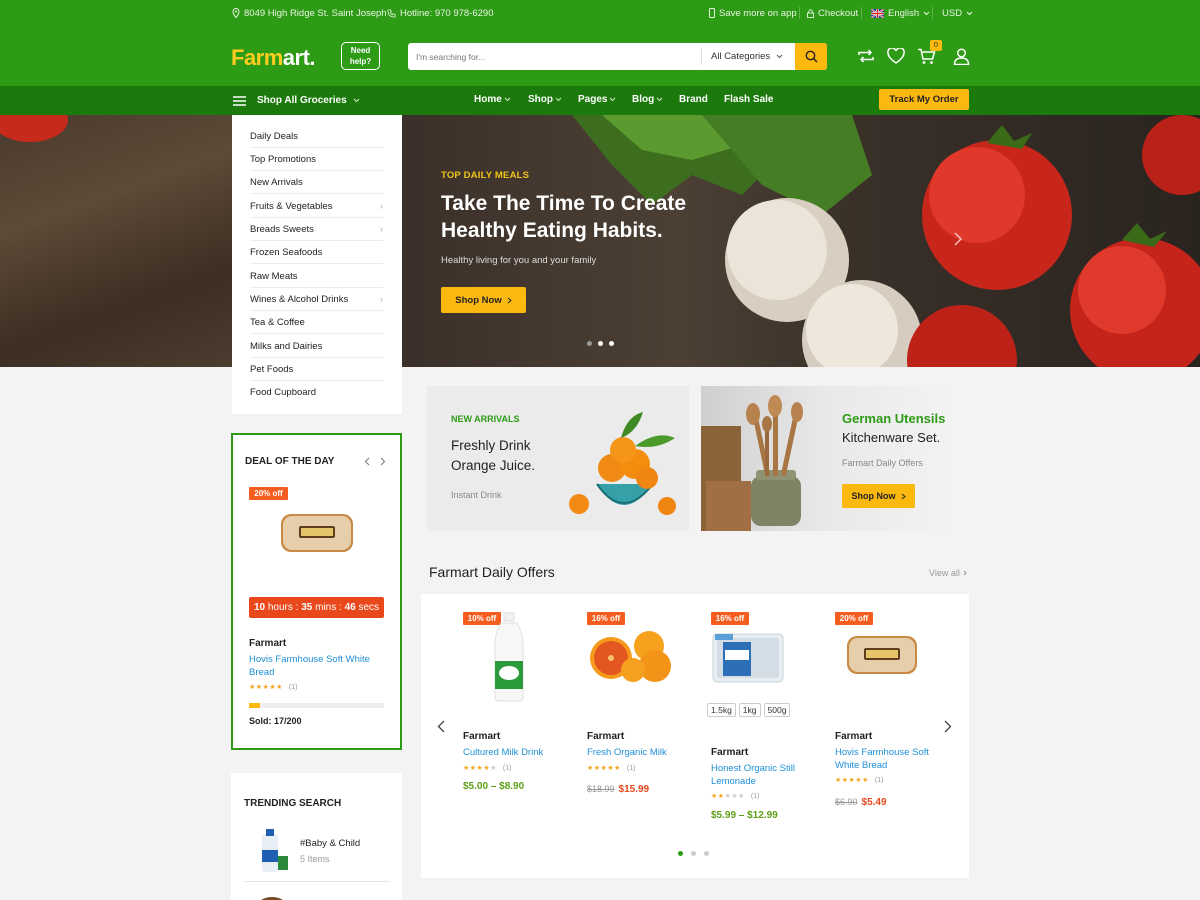 This screenshot has height=900, width=1200. What do you see at coordinates (644, 753) in the screenshot?
I see `product-name: Fresh Organic Milk` at bounding box center [644, 753].